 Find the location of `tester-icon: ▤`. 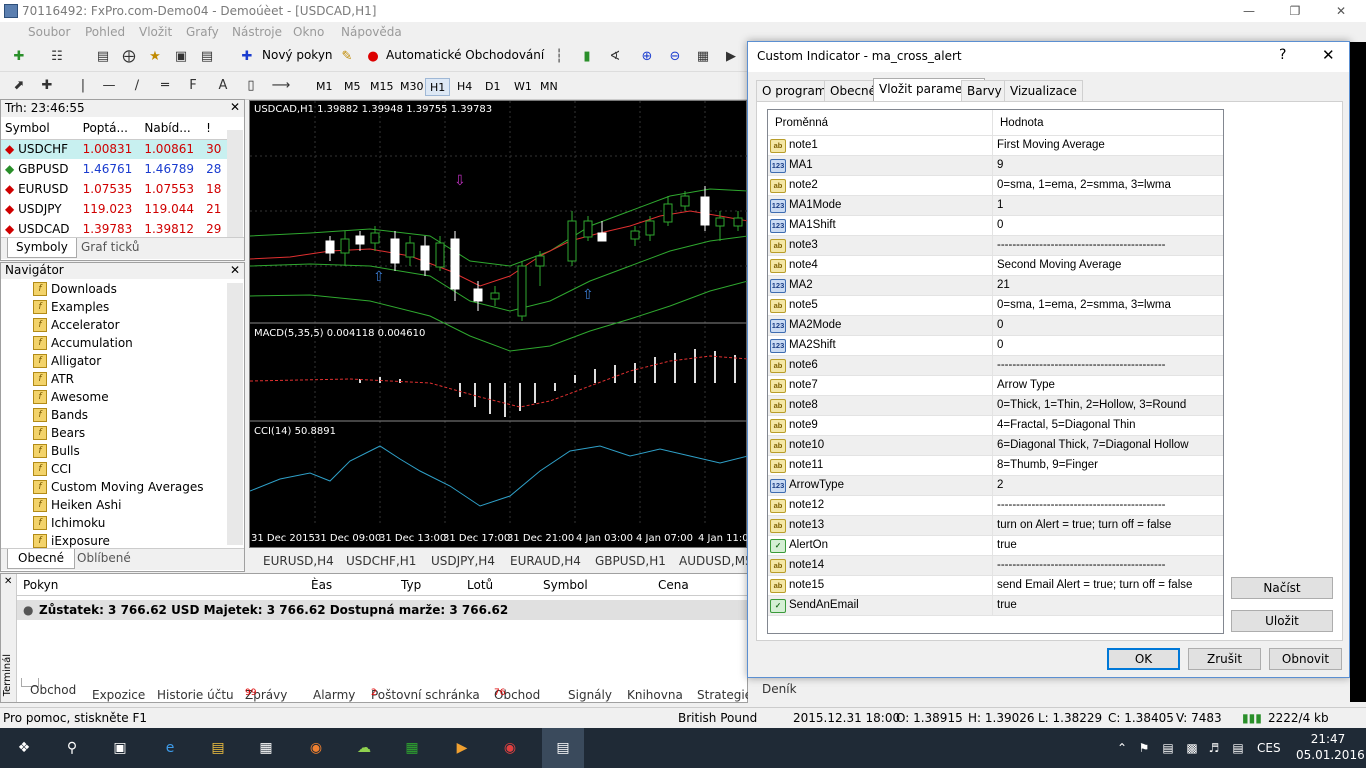

tester-icon: ▤ is located at coordinates (207, 57).